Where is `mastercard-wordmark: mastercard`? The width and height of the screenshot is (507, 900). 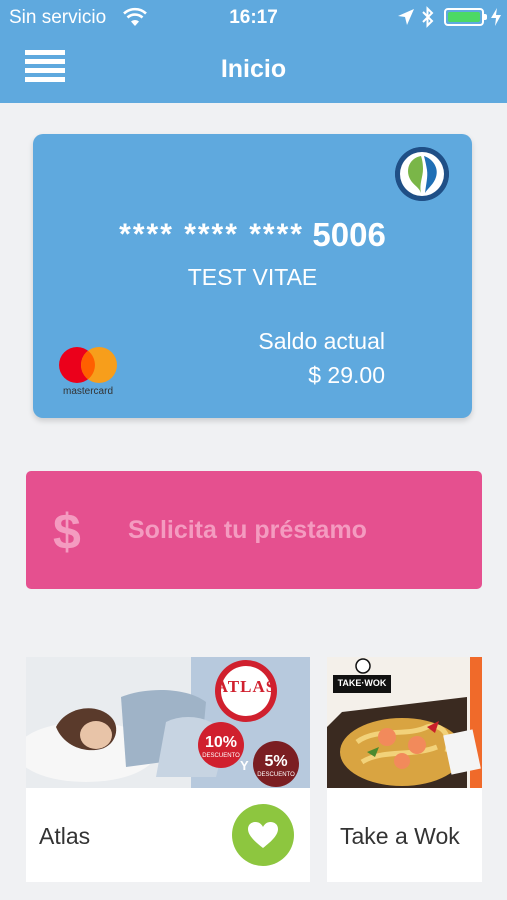 mastercard-wordmark: mastercard is located at coordinates (87, 391).